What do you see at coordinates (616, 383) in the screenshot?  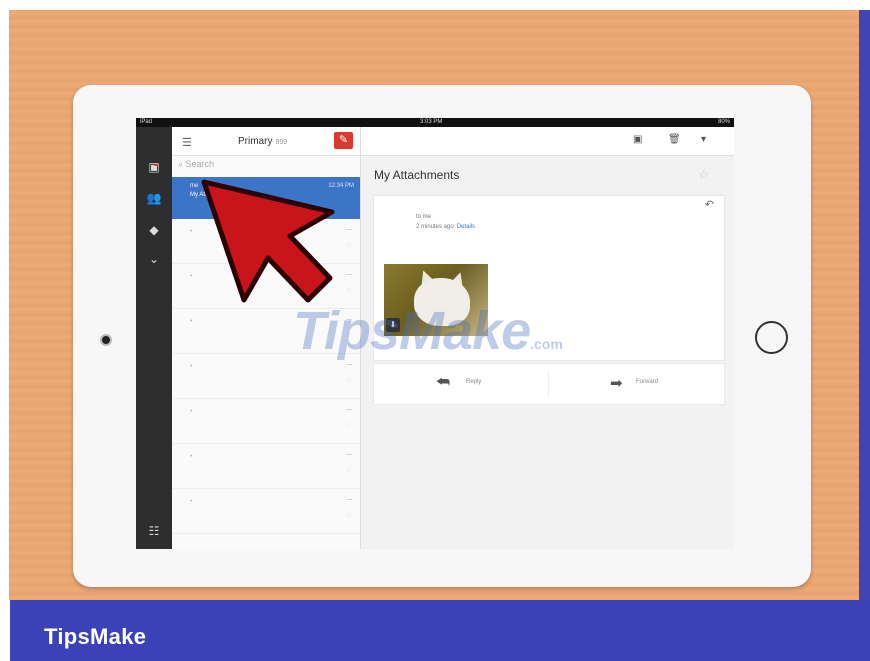 I see `forward-button-icon: ➡` at bounding box center [616, 383].